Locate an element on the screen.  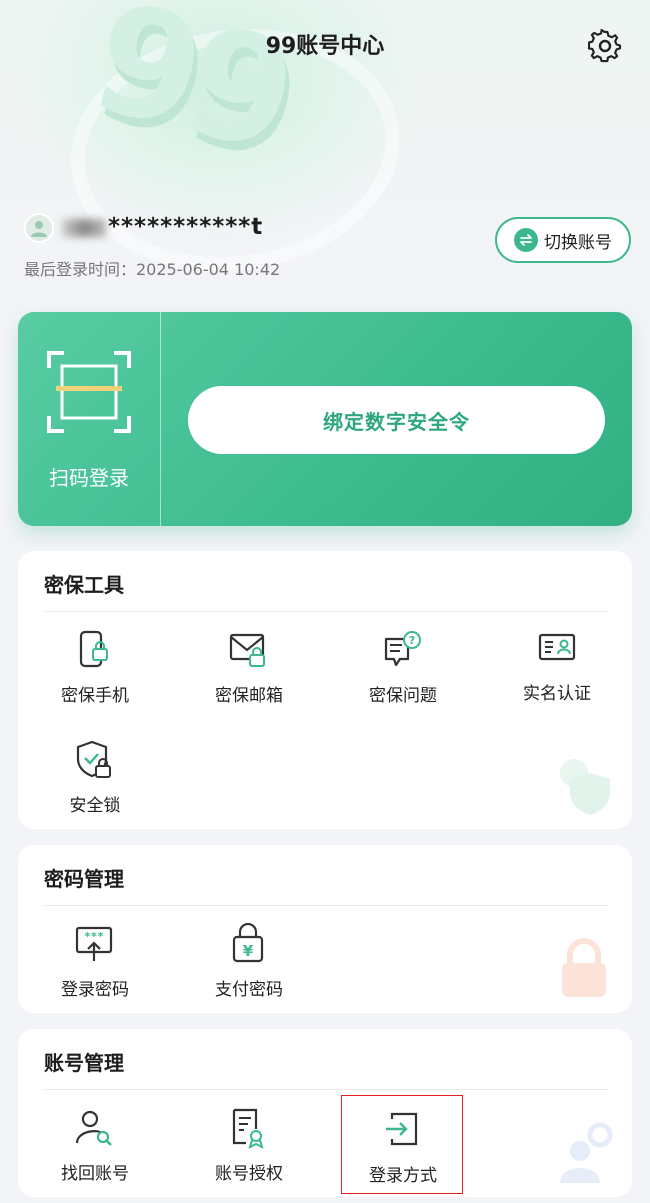
tool-pay-password: ¥ 支付密码 is located at coordinates (249, 961).